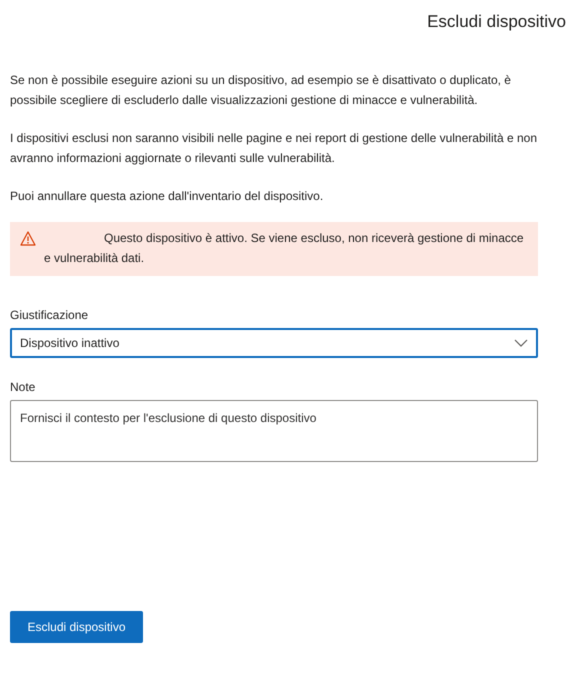 The image size is (566, 677). I want to click on warning-icon, so click(28, 238).